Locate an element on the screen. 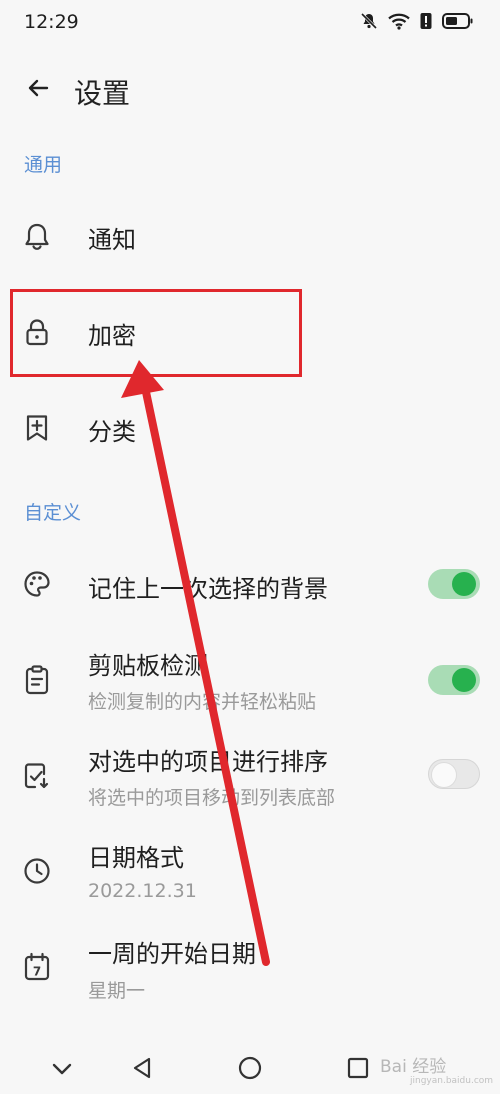 The width and height of the screenshot is (500, 1094). settings-item-encryption: 加密 is located at coordinates (250, 333).